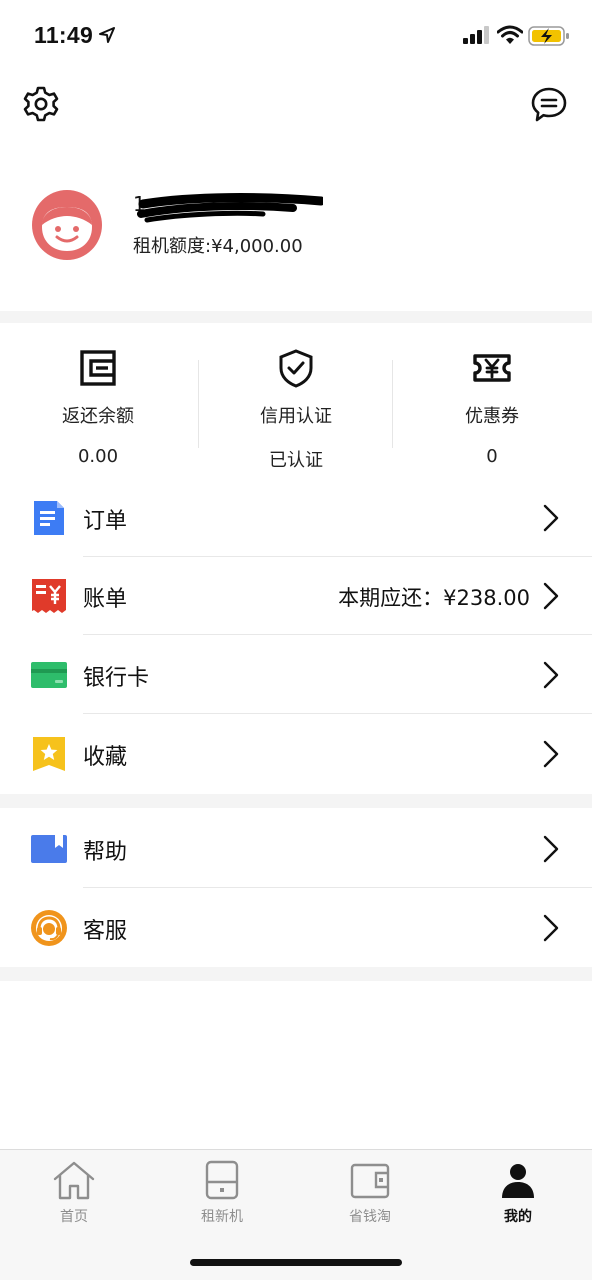 This screenshot has width=592, height=1280. I want to click on tab-label: 省钱淘, so click(370, 1217).